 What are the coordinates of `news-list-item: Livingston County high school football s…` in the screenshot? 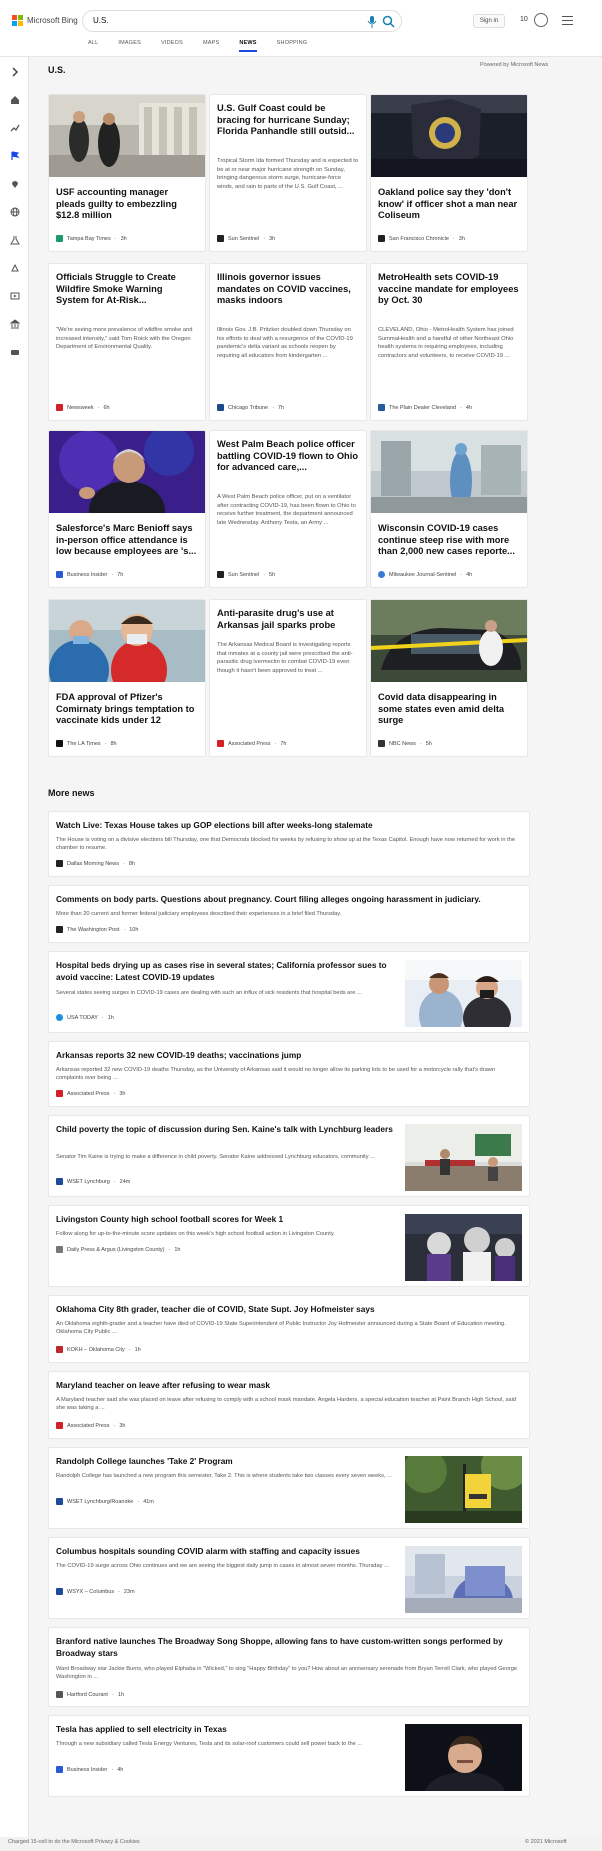 It's located at (289, 1246).